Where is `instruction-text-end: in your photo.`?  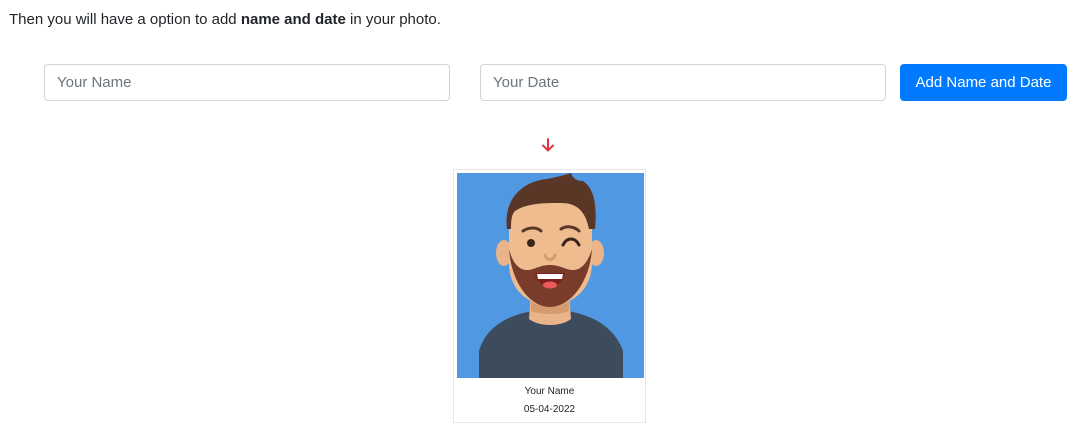
instruction-text-end: in your photo. is located at coordinates (393, 19).